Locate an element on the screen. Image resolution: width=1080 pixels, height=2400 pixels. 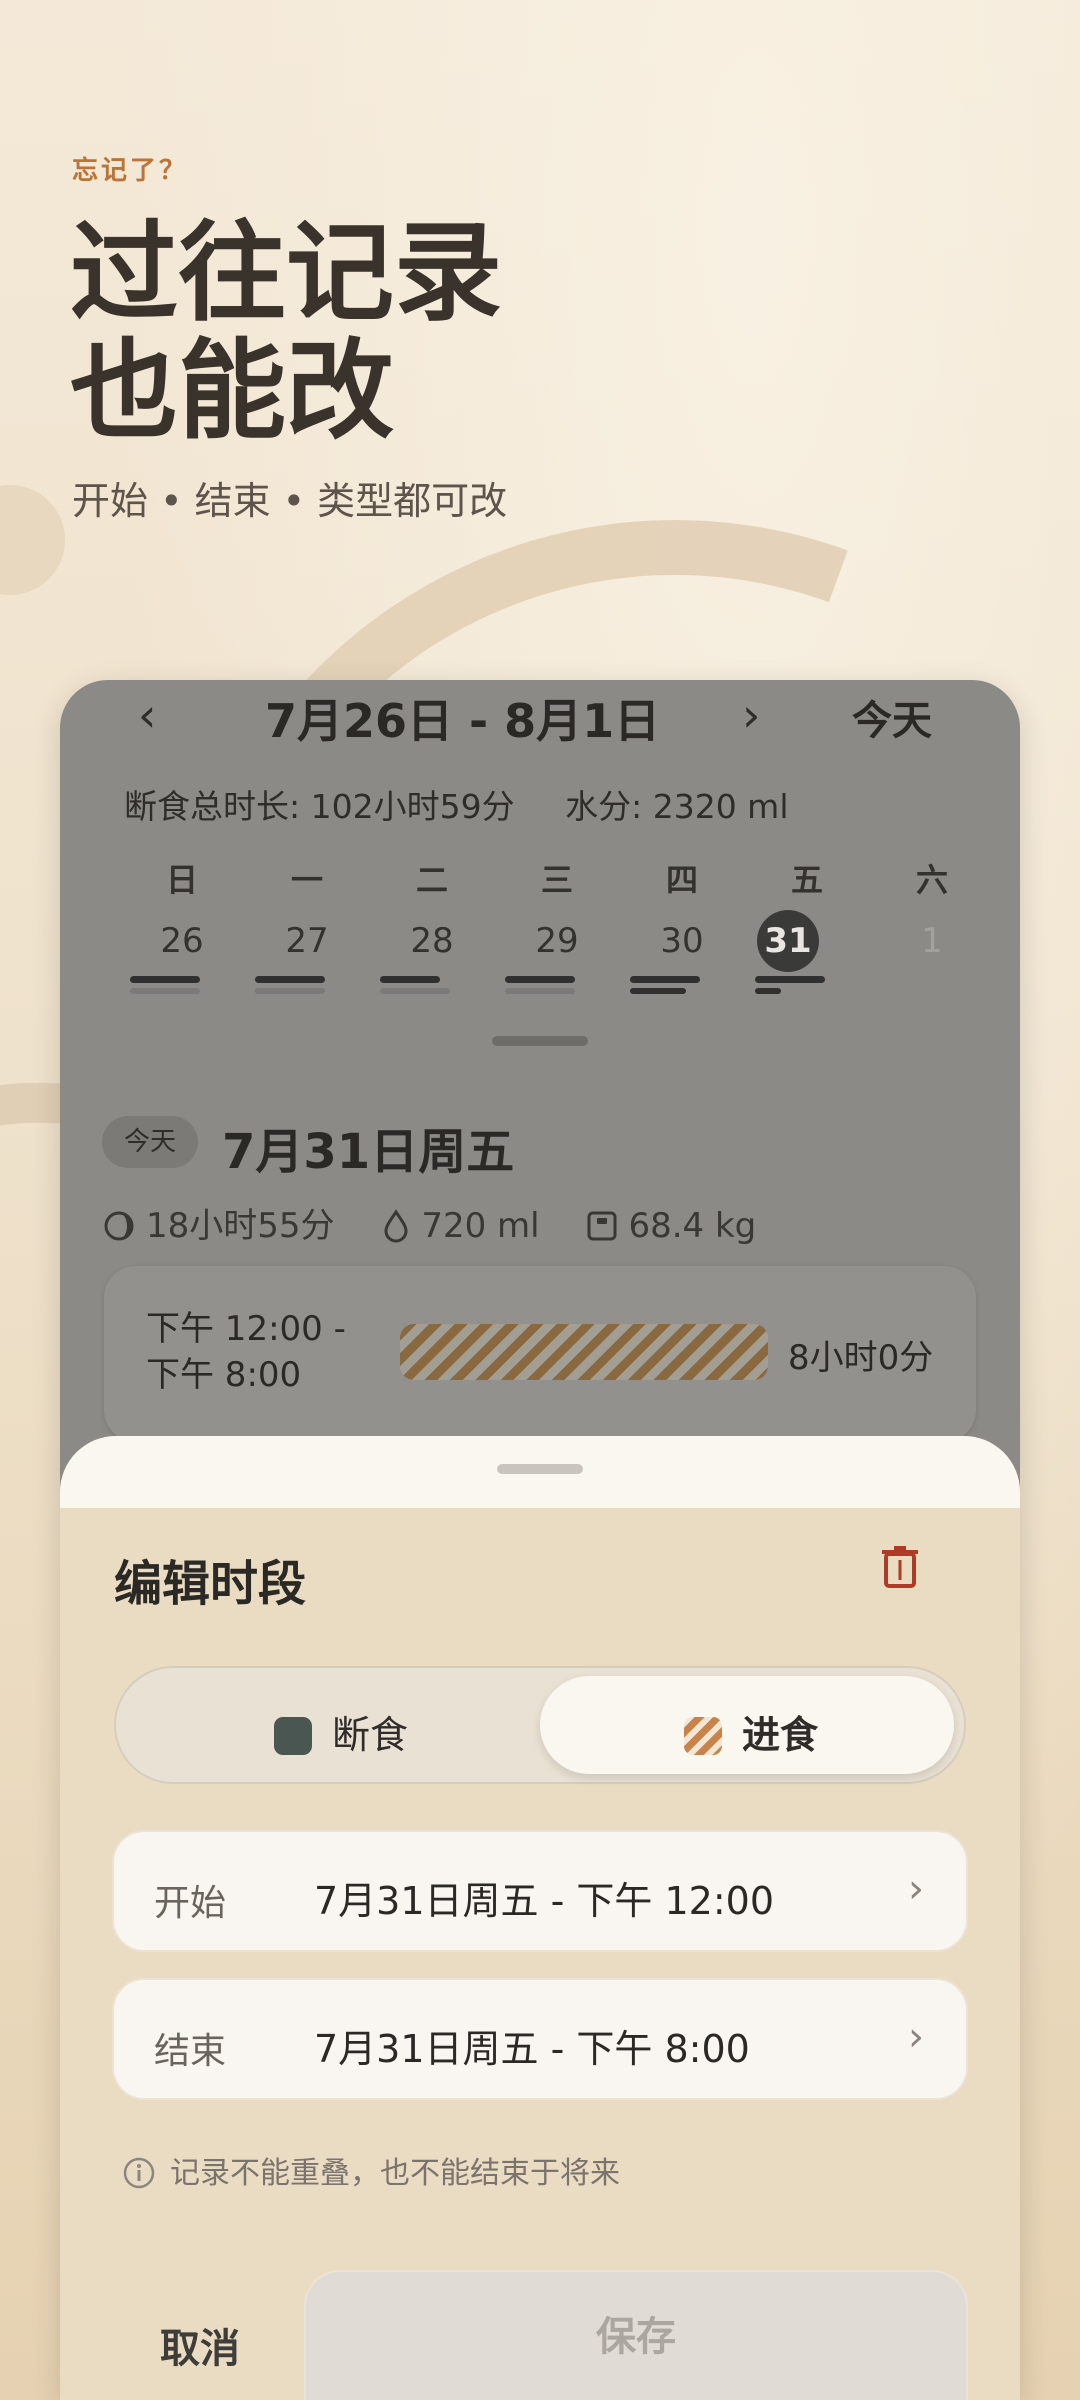
day-cell-future: 1 is located at coordinates (932, 941).